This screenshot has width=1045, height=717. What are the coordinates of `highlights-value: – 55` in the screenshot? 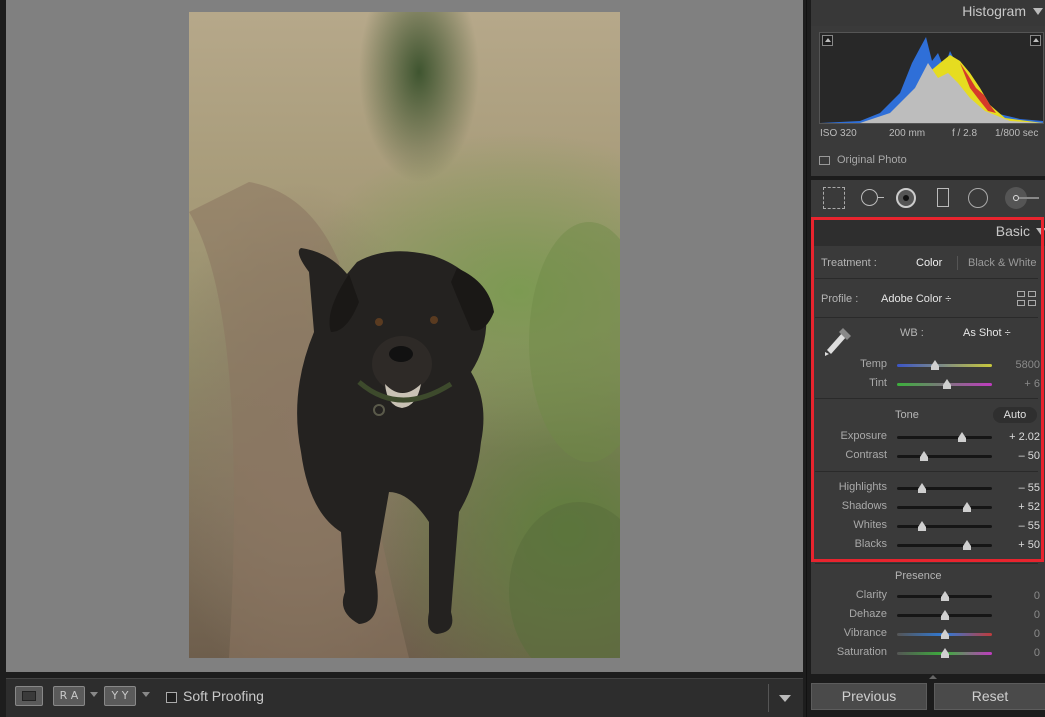 It's located at (1020, 488).